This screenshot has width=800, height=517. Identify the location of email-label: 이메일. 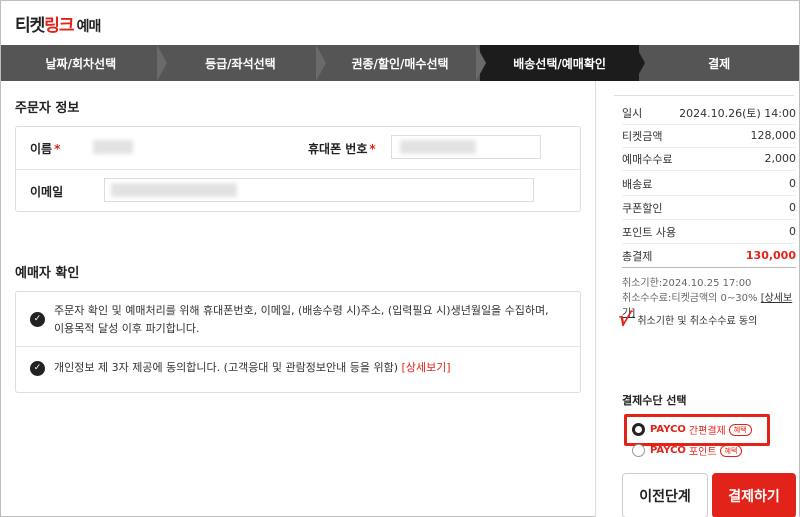
(47, 192).